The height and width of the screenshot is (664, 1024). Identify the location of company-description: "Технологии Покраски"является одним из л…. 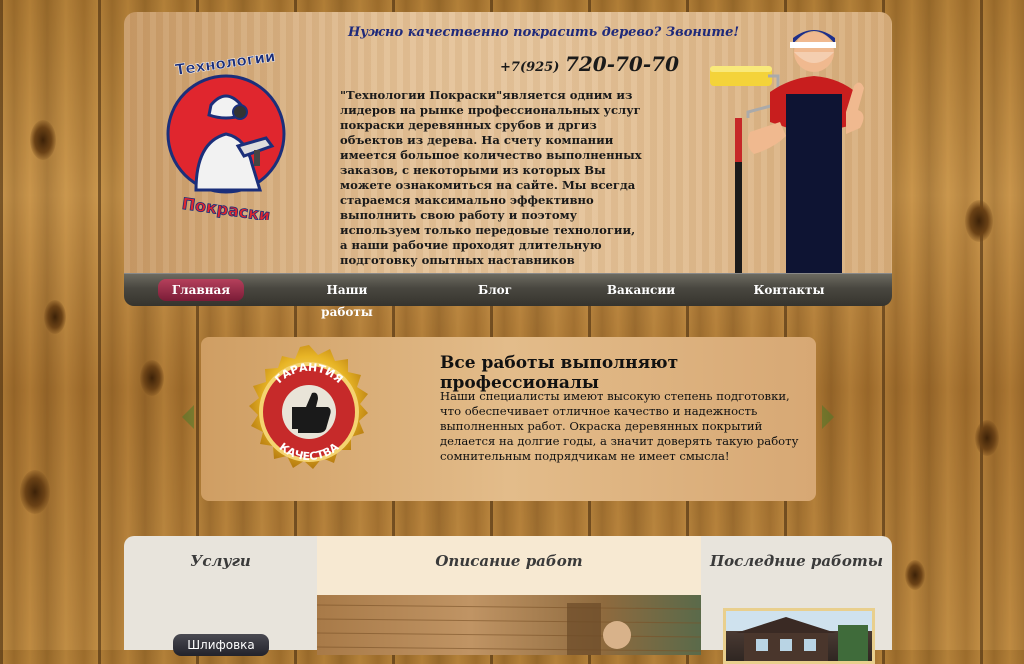
(491, 177).